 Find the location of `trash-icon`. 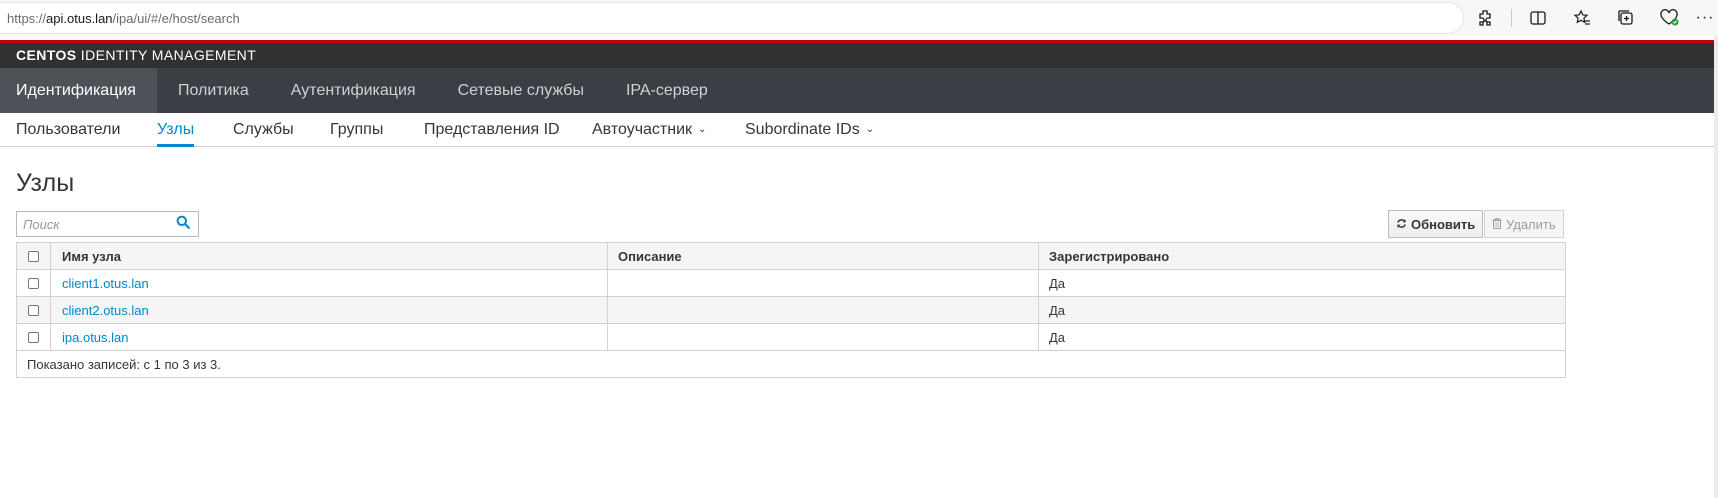

trash-icon is located at coordinates (1497, 224).